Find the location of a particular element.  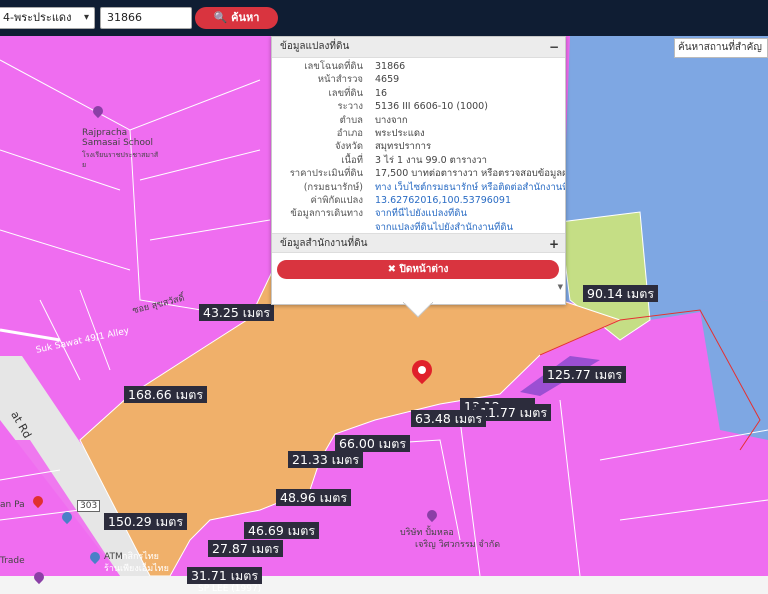

info-value: 5136 III 6606-10 (1000) is located at coordinates (431, 107).